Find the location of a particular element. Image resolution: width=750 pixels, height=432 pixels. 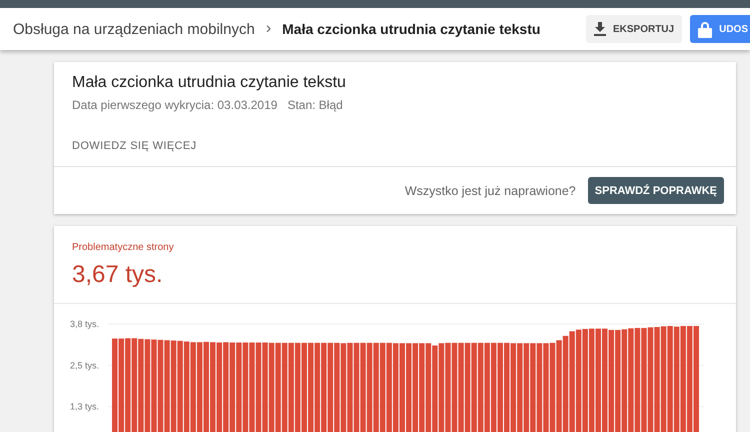

fixed-question: Wszystko jest już naprawione? is located at coordinates (490, 191).